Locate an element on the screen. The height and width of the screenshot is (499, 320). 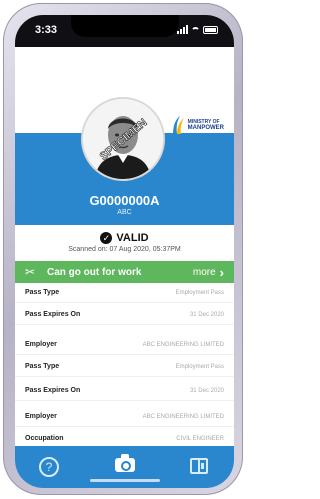
bottom-nav: ? is located at coordinates (124, 467).